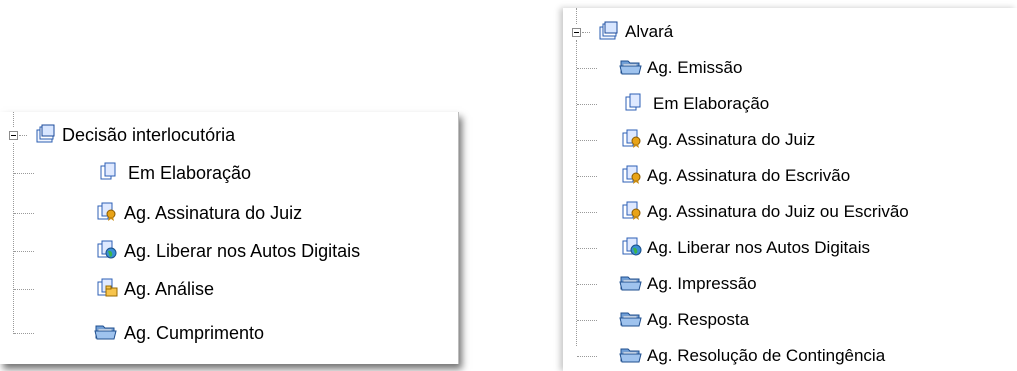  Describe the element at coordinates (169, 289) in the screenshot. I see `tree-node-label: Ag. Análise` at that location.